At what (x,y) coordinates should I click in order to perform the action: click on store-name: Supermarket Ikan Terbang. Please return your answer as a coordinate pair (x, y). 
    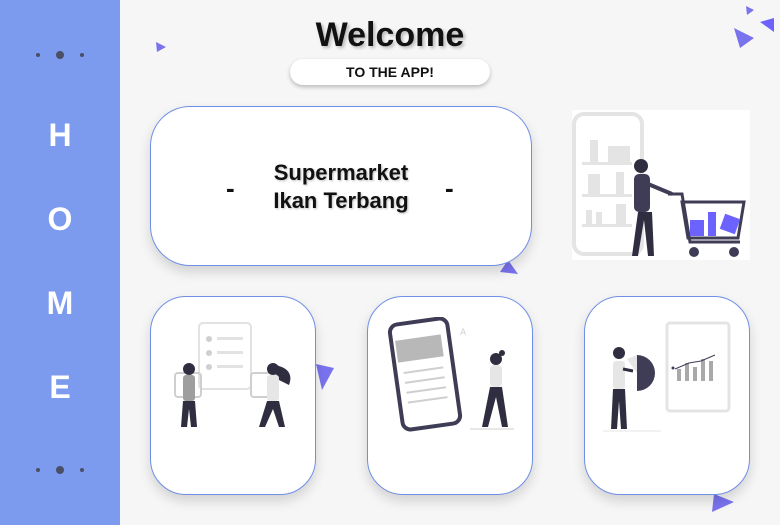
    Looking at the image, I should click on (341, 187).